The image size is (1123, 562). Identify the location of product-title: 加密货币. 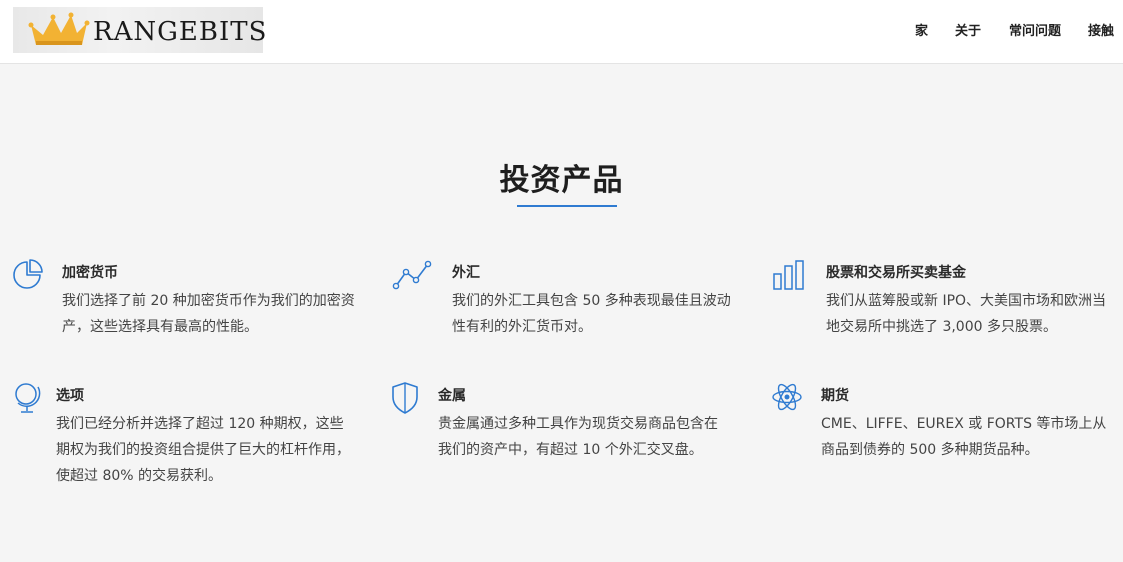
(90, 273).